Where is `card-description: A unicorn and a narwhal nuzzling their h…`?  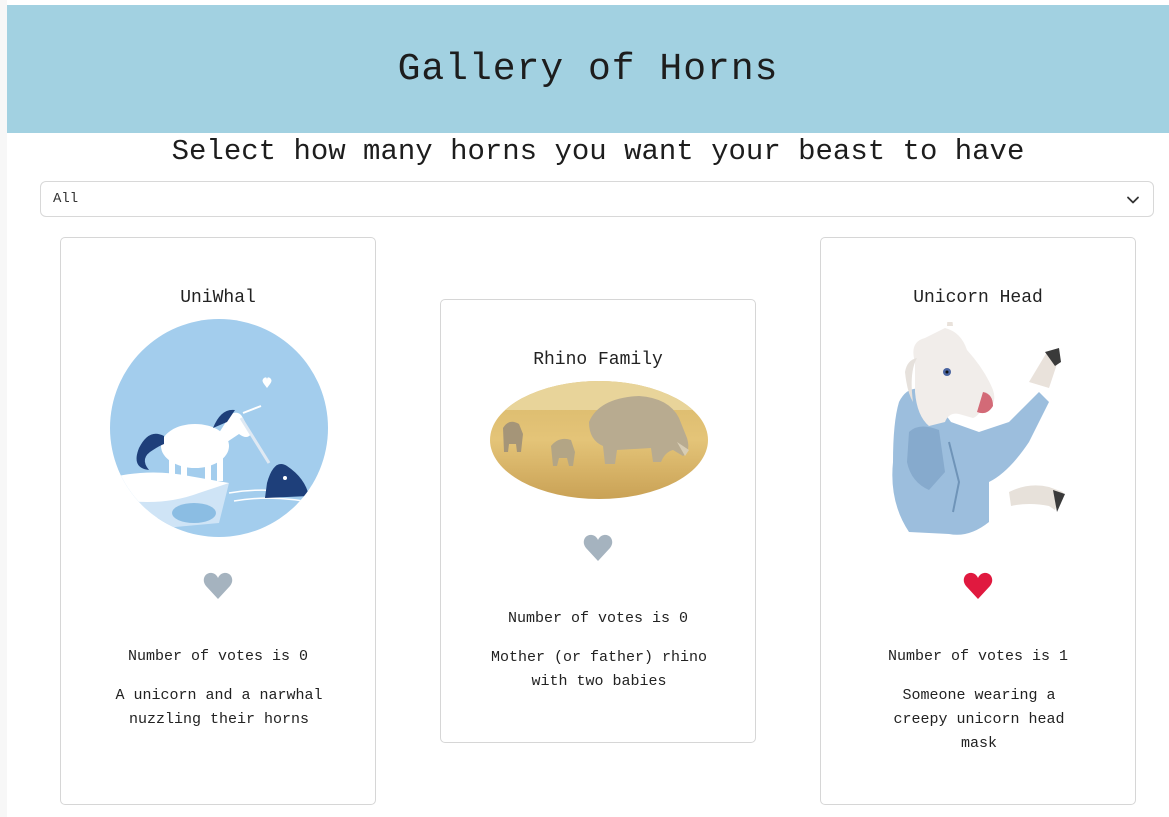 card-description: A unicorn and a narwhal nuzzling their h… is located at coordinates (219, 707).